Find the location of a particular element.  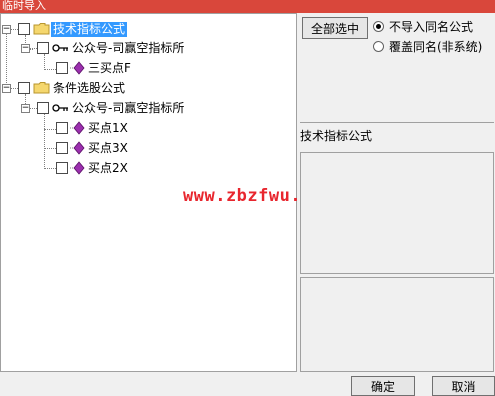

option-label: 不导入同名公式 is located at coordinates (431, 27).